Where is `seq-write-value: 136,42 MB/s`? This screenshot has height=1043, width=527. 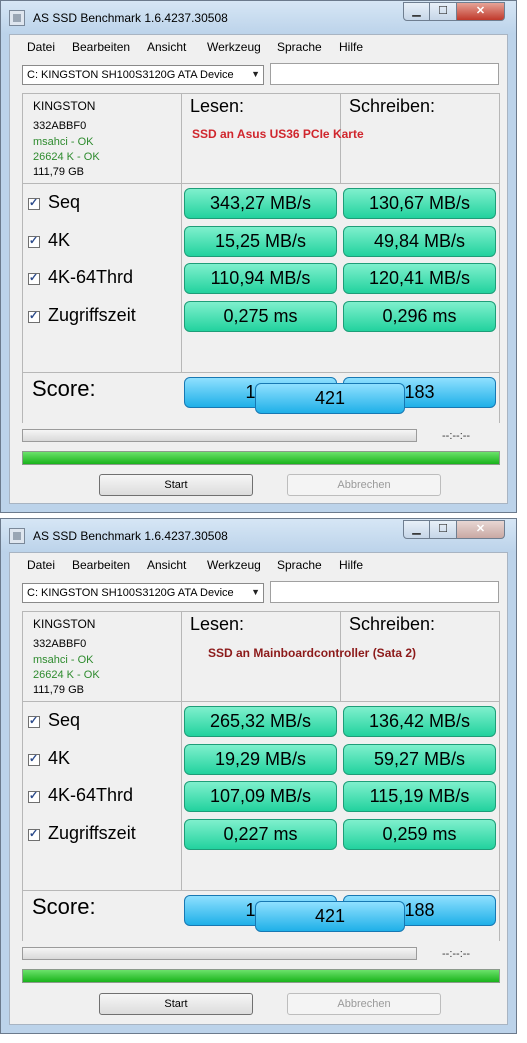 seq-write-value: 136,42 MB/s is located at coordinates (419, 721).